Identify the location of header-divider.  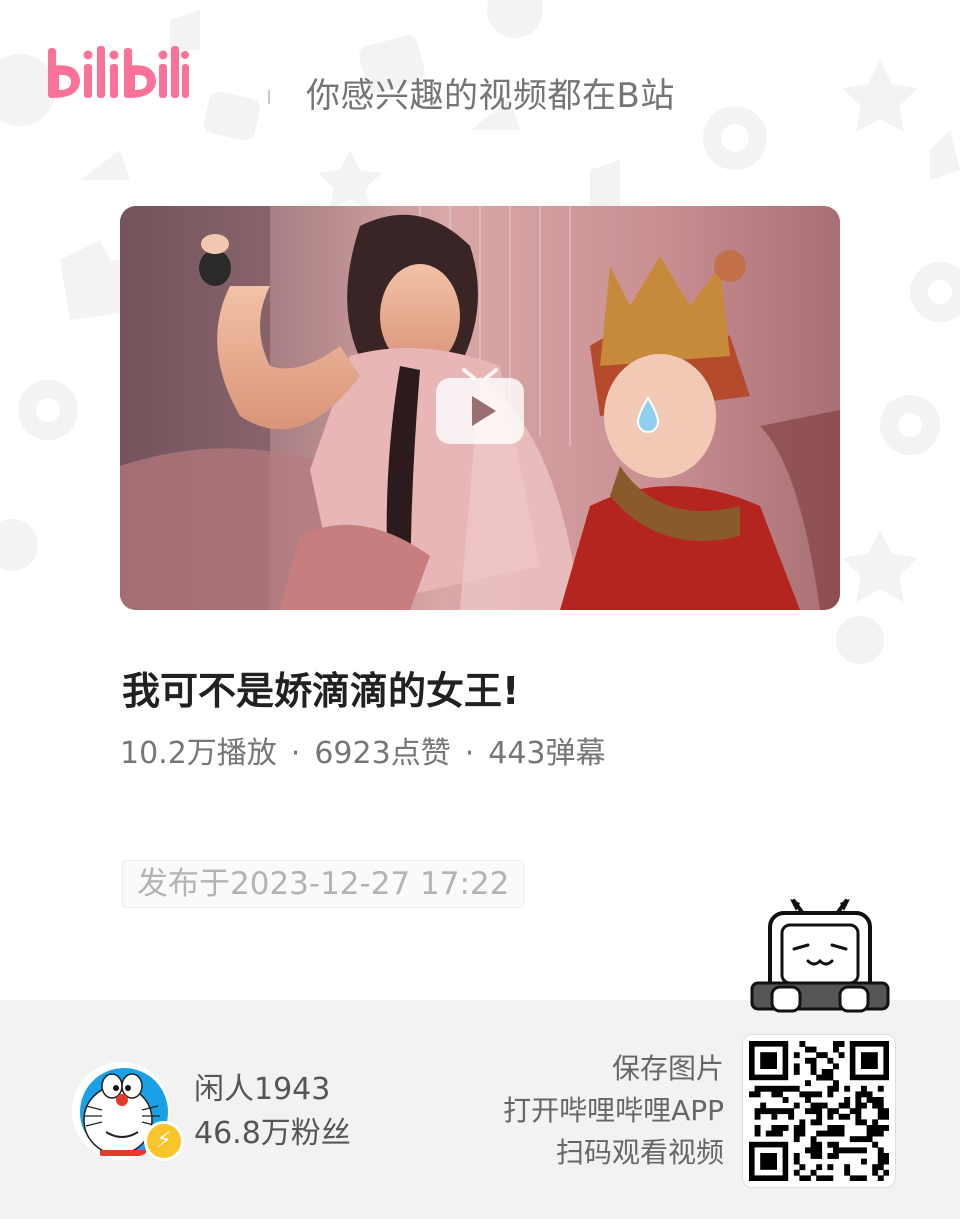
(269, 97).